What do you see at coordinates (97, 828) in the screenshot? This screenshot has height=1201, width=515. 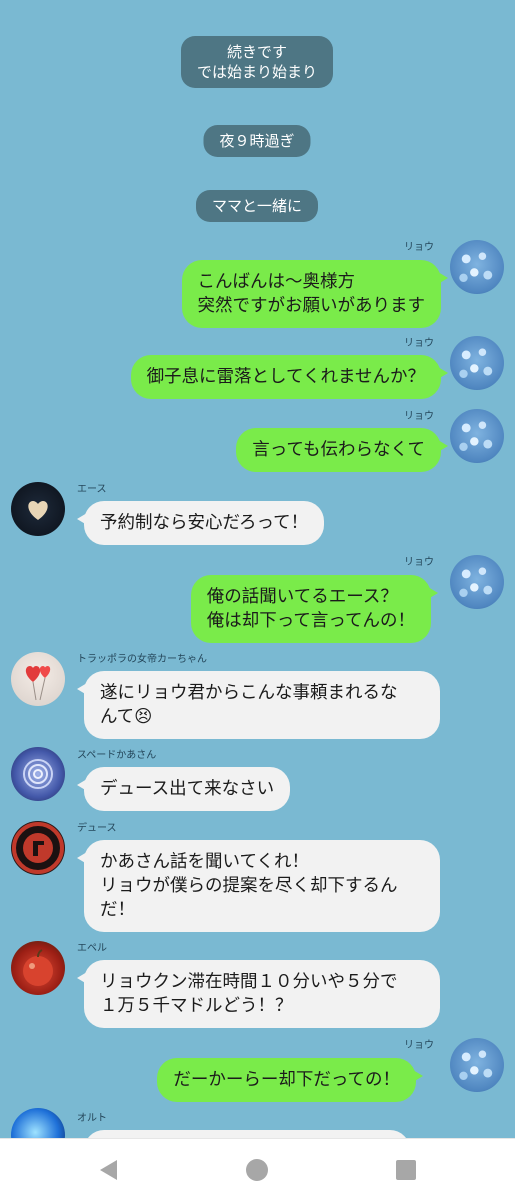 I see `sender-name: デュース` at bounding box center [97, 828].